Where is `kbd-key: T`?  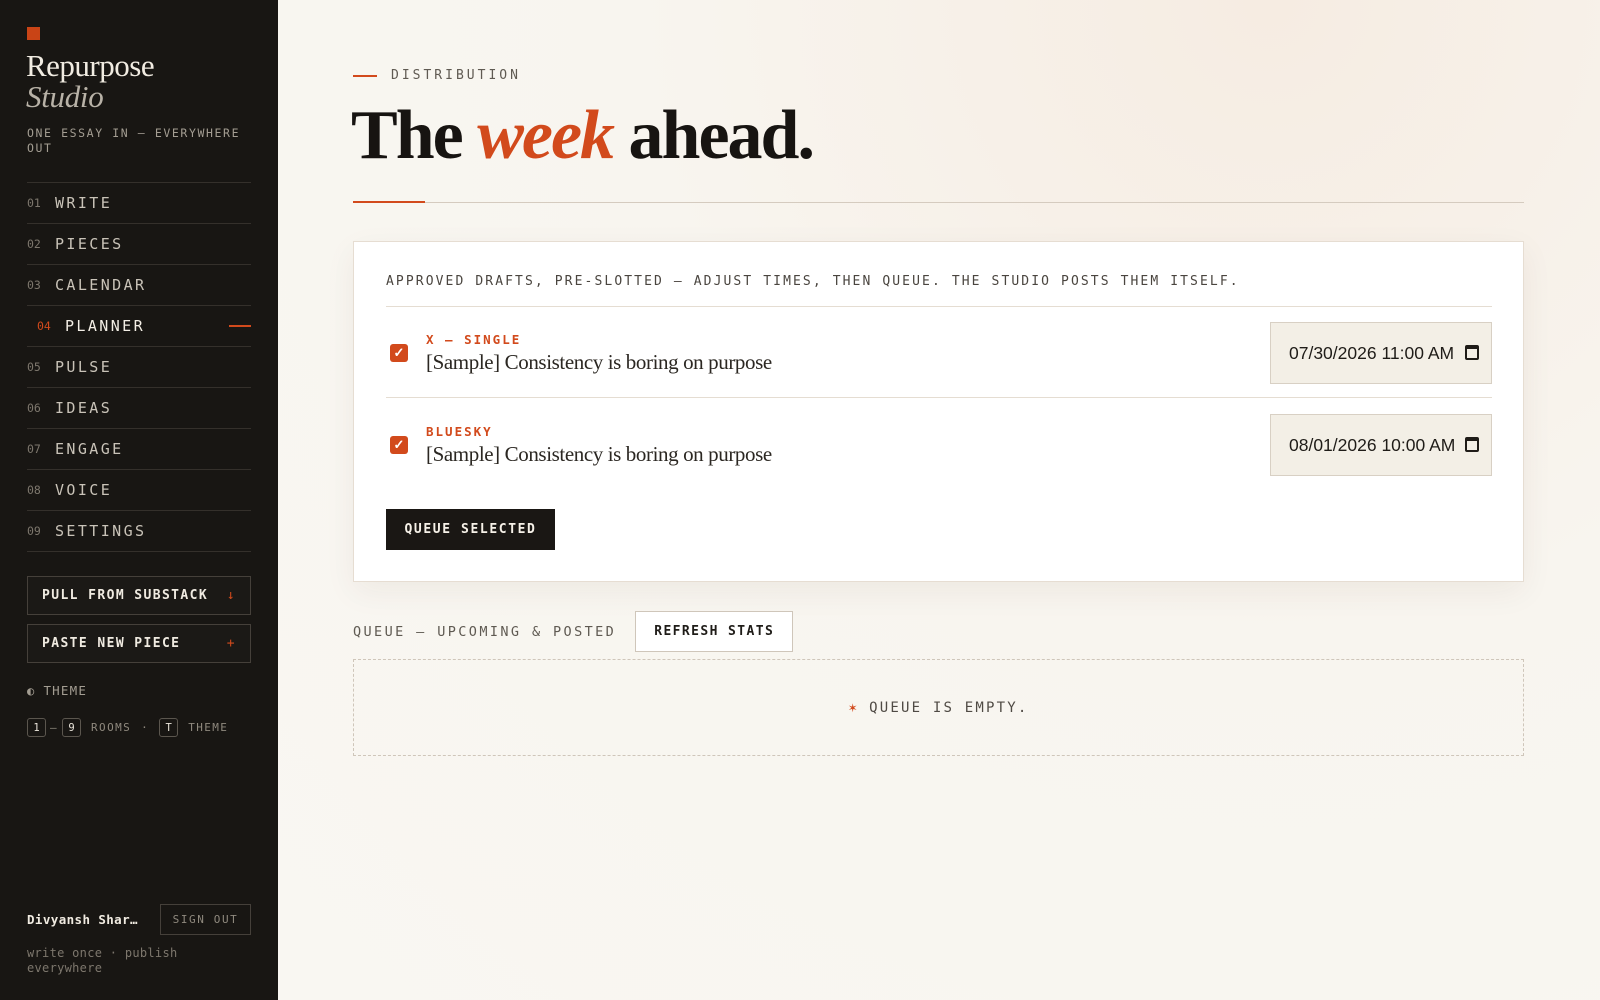
kbd-key: T is located at coordinates (169, 727).